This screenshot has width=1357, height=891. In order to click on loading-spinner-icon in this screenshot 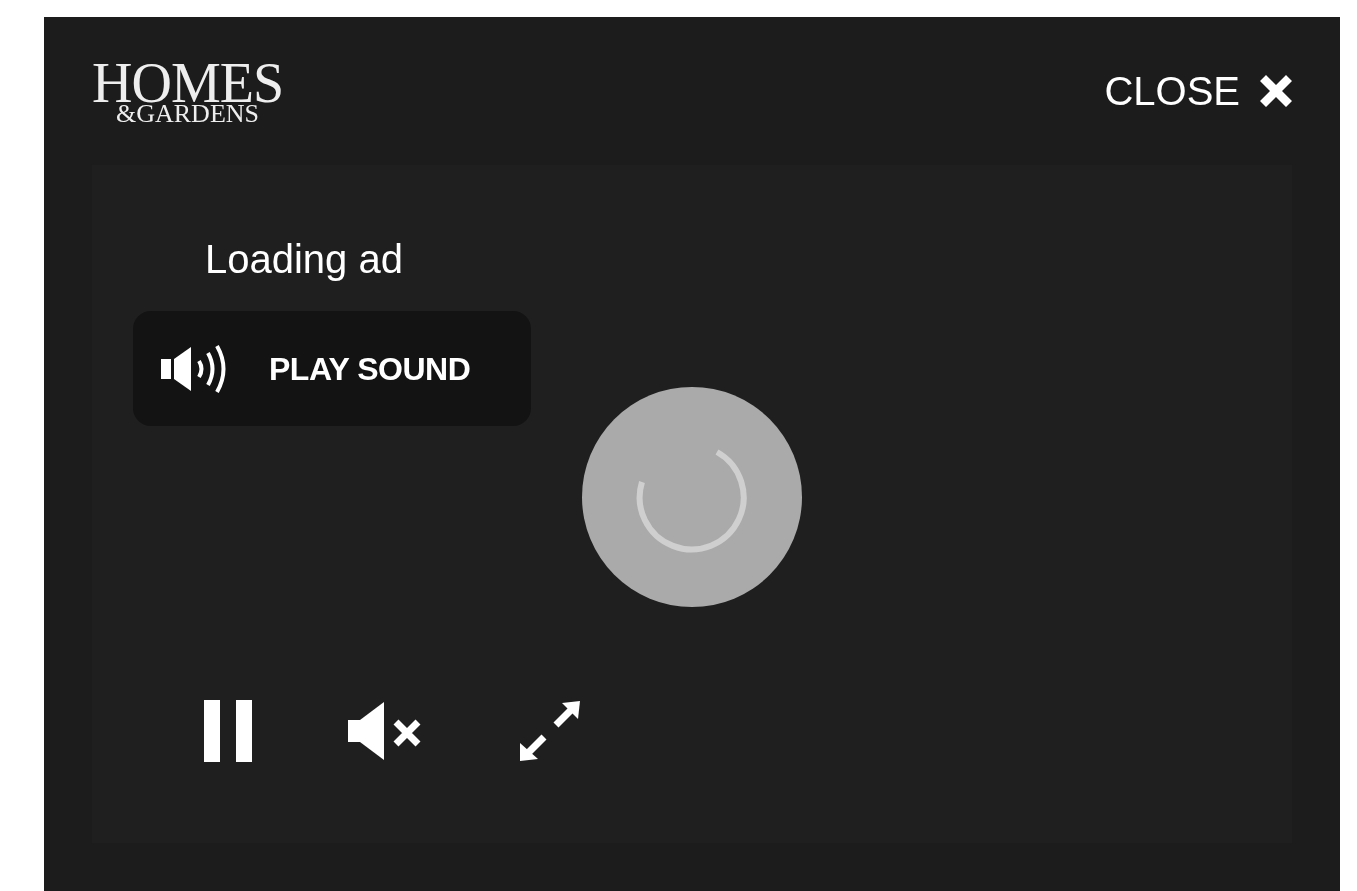, I will do `click(692, 497)`.